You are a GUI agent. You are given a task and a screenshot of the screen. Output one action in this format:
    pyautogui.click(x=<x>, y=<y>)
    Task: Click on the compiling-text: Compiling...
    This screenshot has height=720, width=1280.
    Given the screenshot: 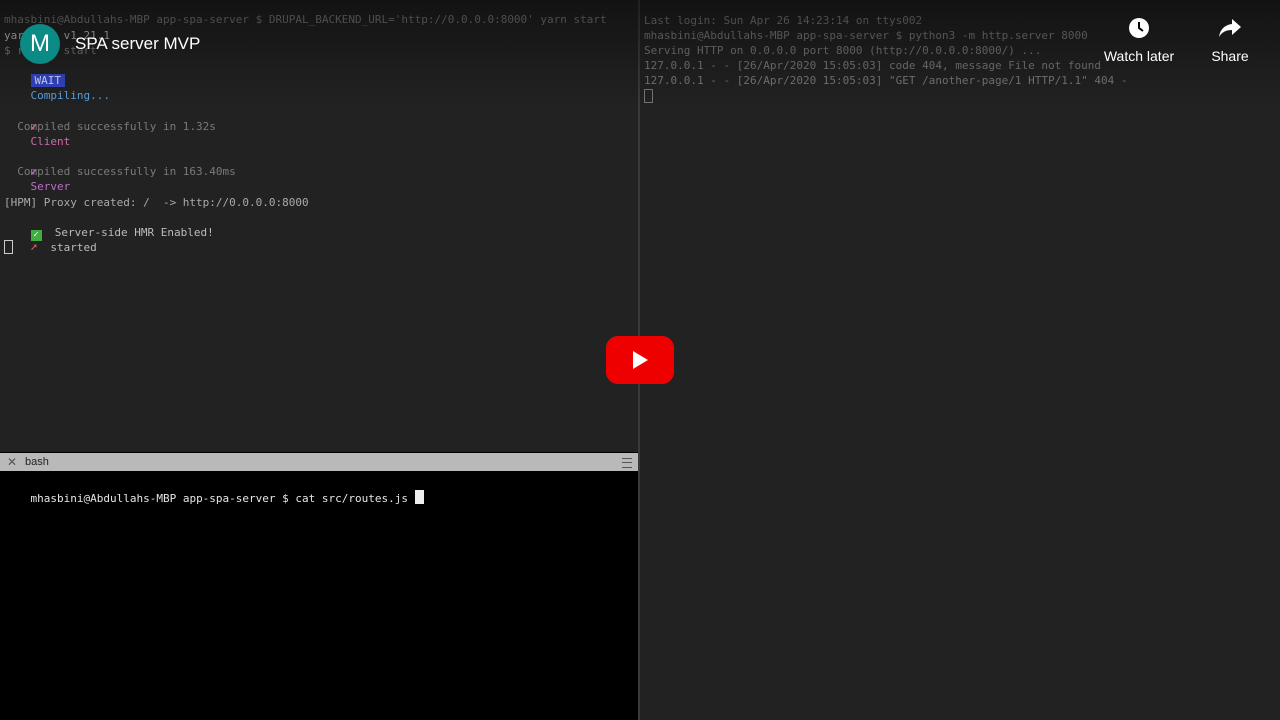 What is the action you would take?
    pyautogui.click(x=70, y=96)
    